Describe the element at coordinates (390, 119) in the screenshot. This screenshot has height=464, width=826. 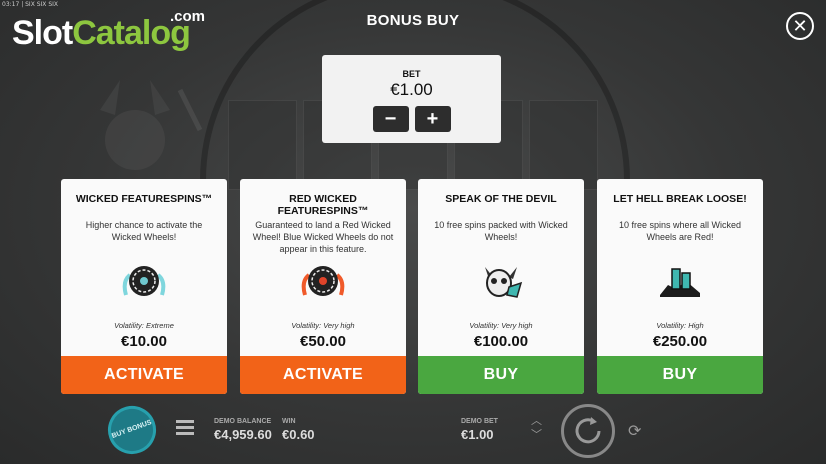
I see `bet-decrease-button: −` at that location.